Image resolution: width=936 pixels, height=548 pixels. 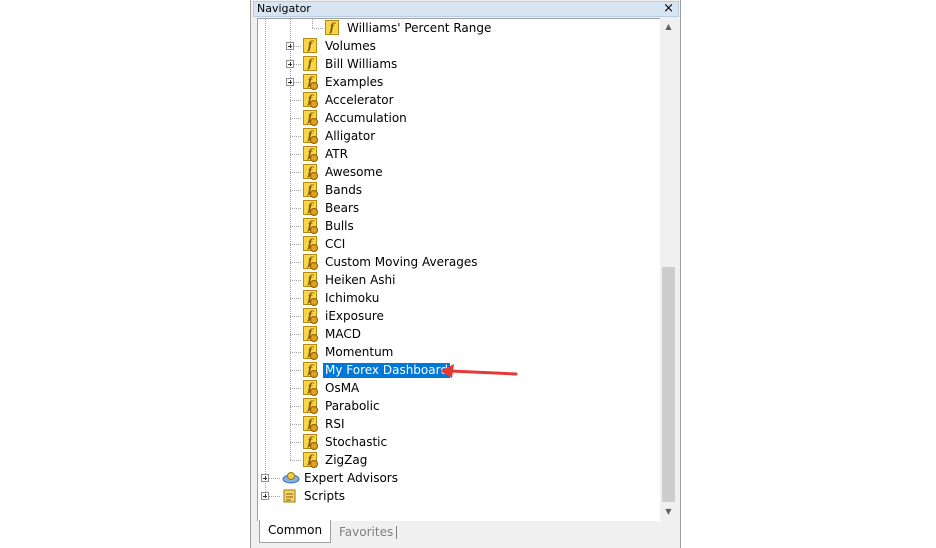 I want to click on indicator-folder-icon: f, so click(x=310, y=63).